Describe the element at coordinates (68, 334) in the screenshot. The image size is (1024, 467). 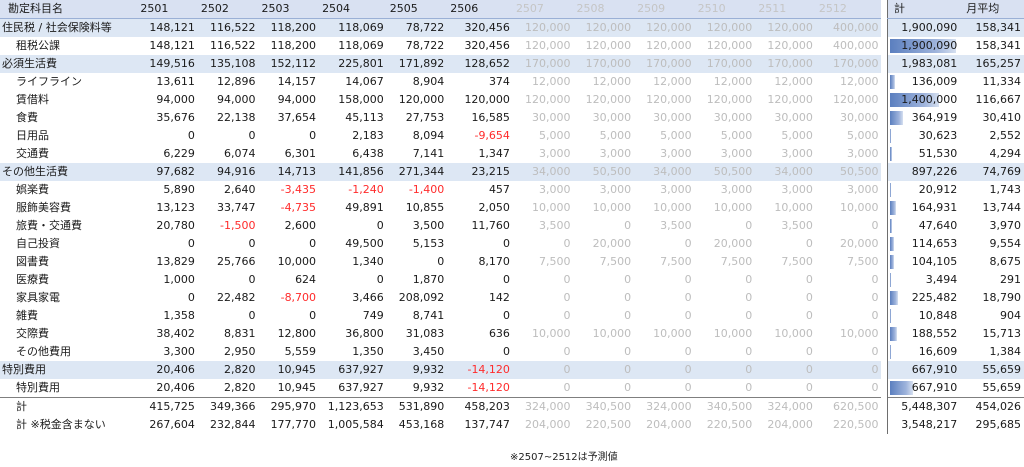
I see `item-name: 交際費` at that location.